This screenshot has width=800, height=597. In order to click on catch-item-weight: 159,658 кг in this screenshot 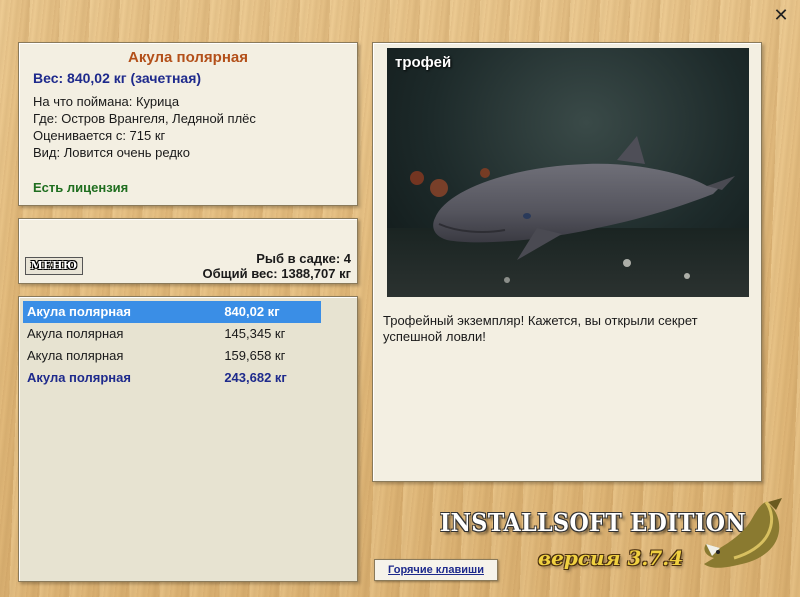, I will do `click(255, 355)`.